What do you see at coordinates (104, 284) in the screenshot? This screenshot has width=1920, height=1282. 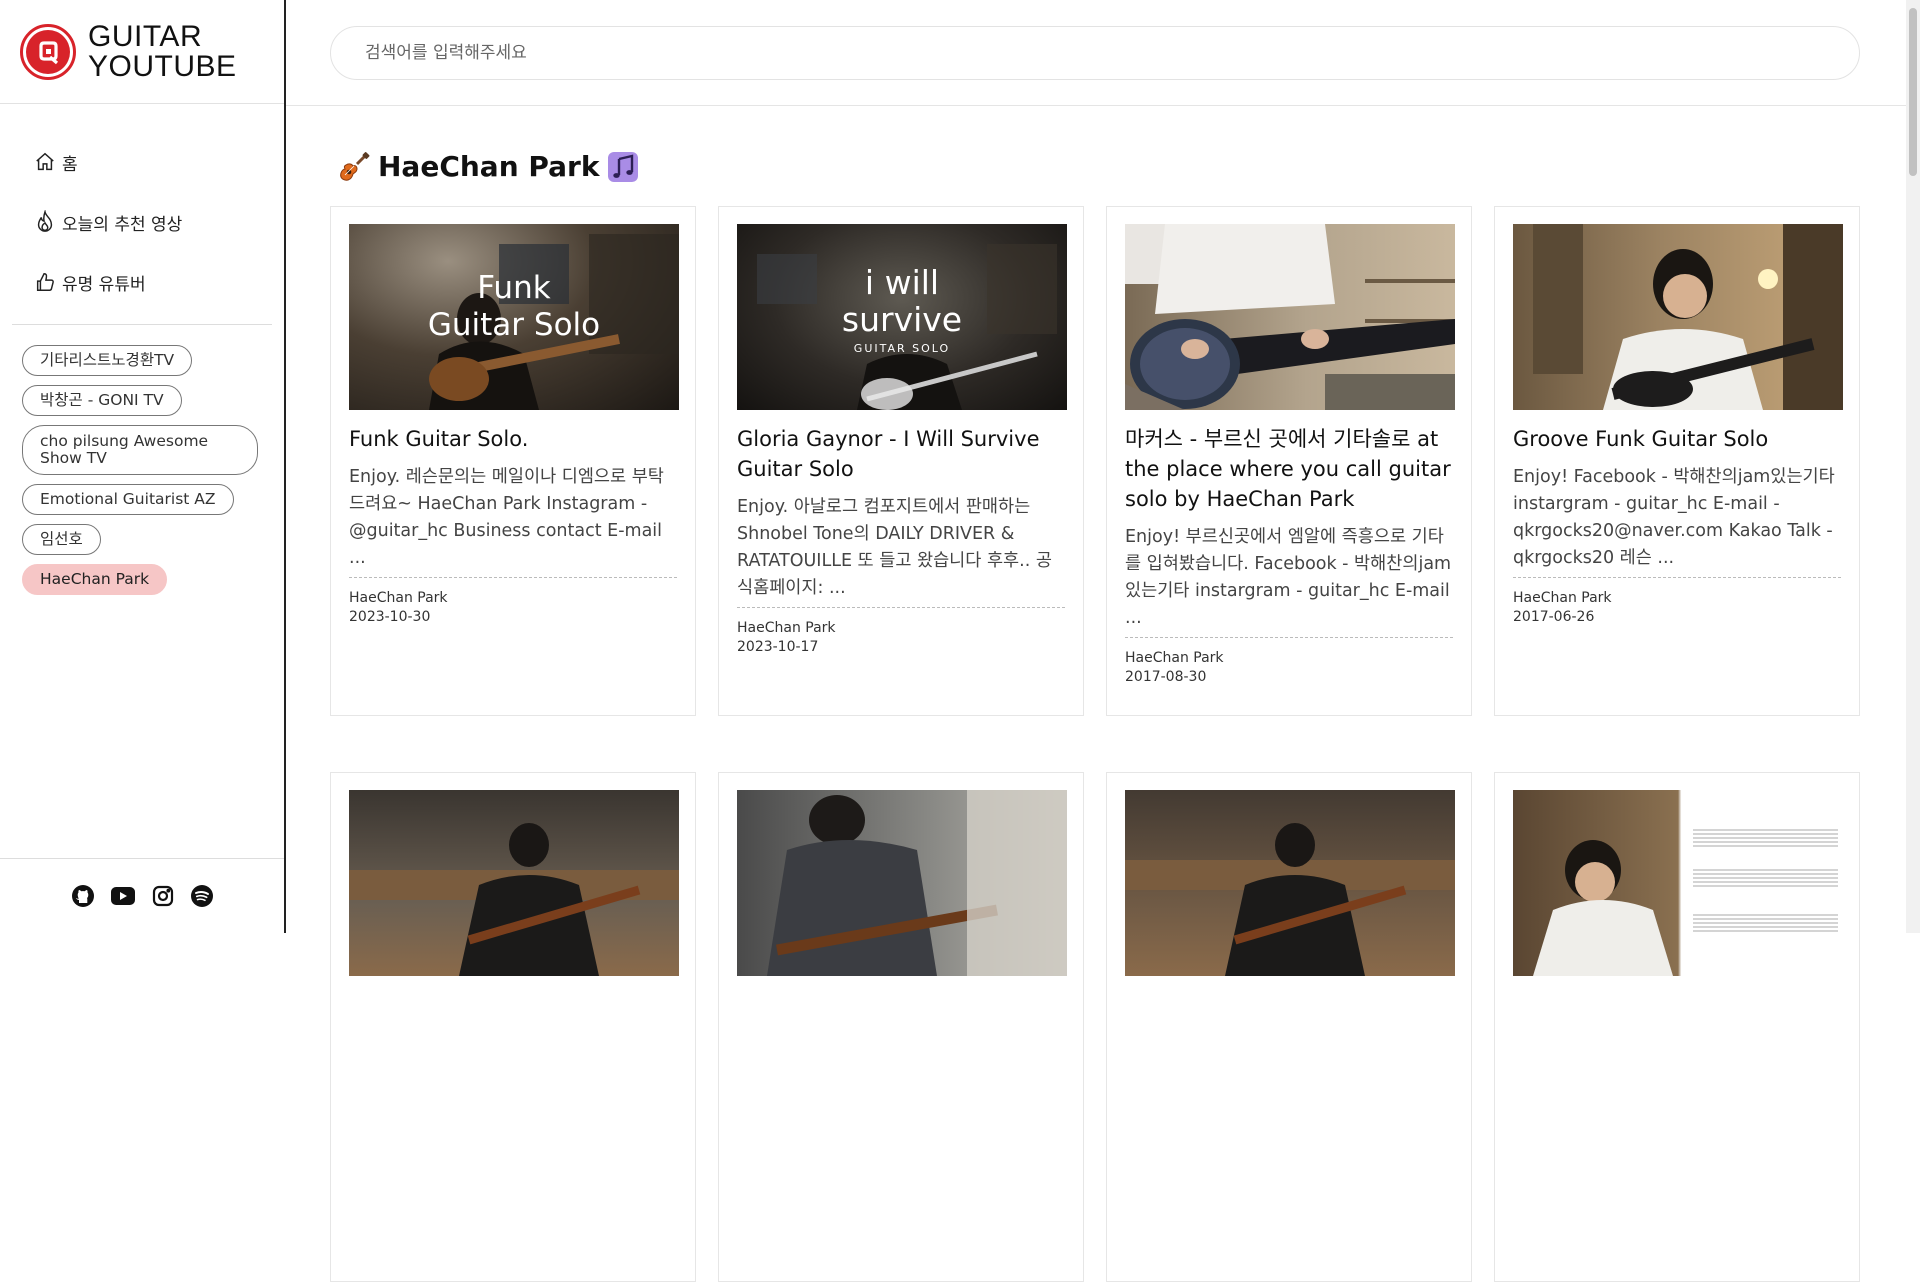 I see `nav-label-famous-youtubers: 유명 유튜버` at bounding box center [104, 284].